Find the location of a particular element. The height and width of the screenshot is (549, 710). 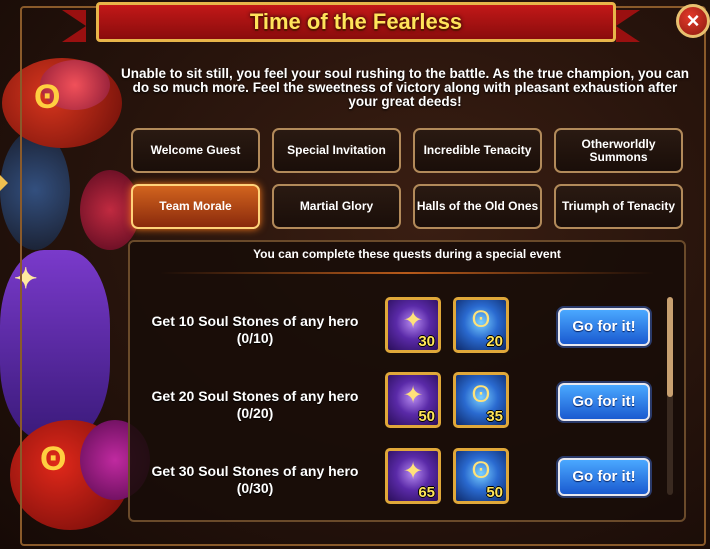

quest-row: Get 10 Soul Stones of any hero (0/10) is located at coordinates (255, 330).